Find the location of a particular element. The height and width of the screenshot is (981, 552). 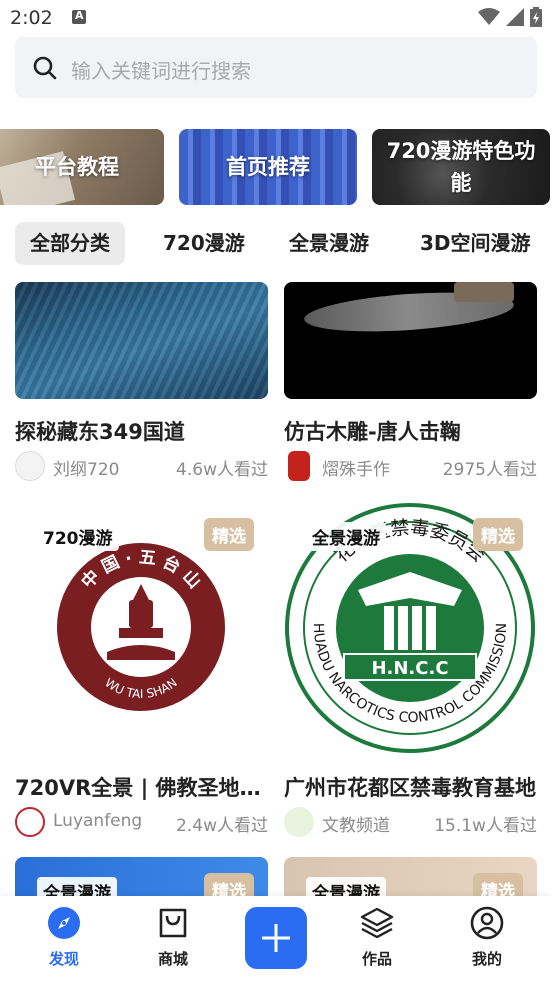

card-title: 720VR全景 | 佛教圣地五台山 is located at coordinates (141, 787).